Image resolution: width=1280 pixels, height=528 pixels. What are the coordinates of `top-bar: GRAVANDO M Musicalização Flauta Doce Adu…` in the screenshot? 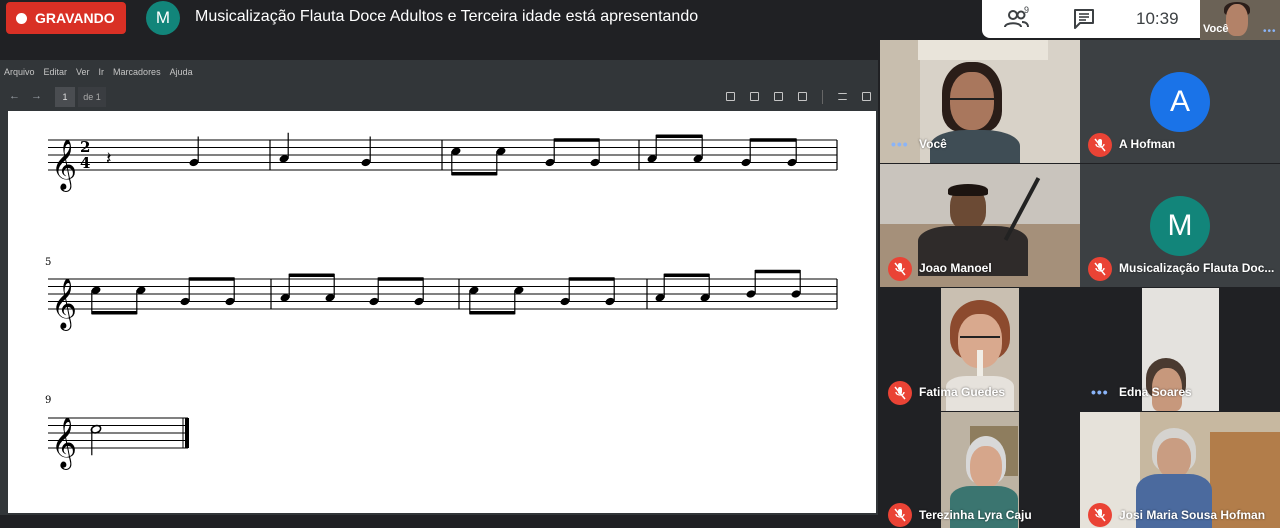 It's located at (640, 20).